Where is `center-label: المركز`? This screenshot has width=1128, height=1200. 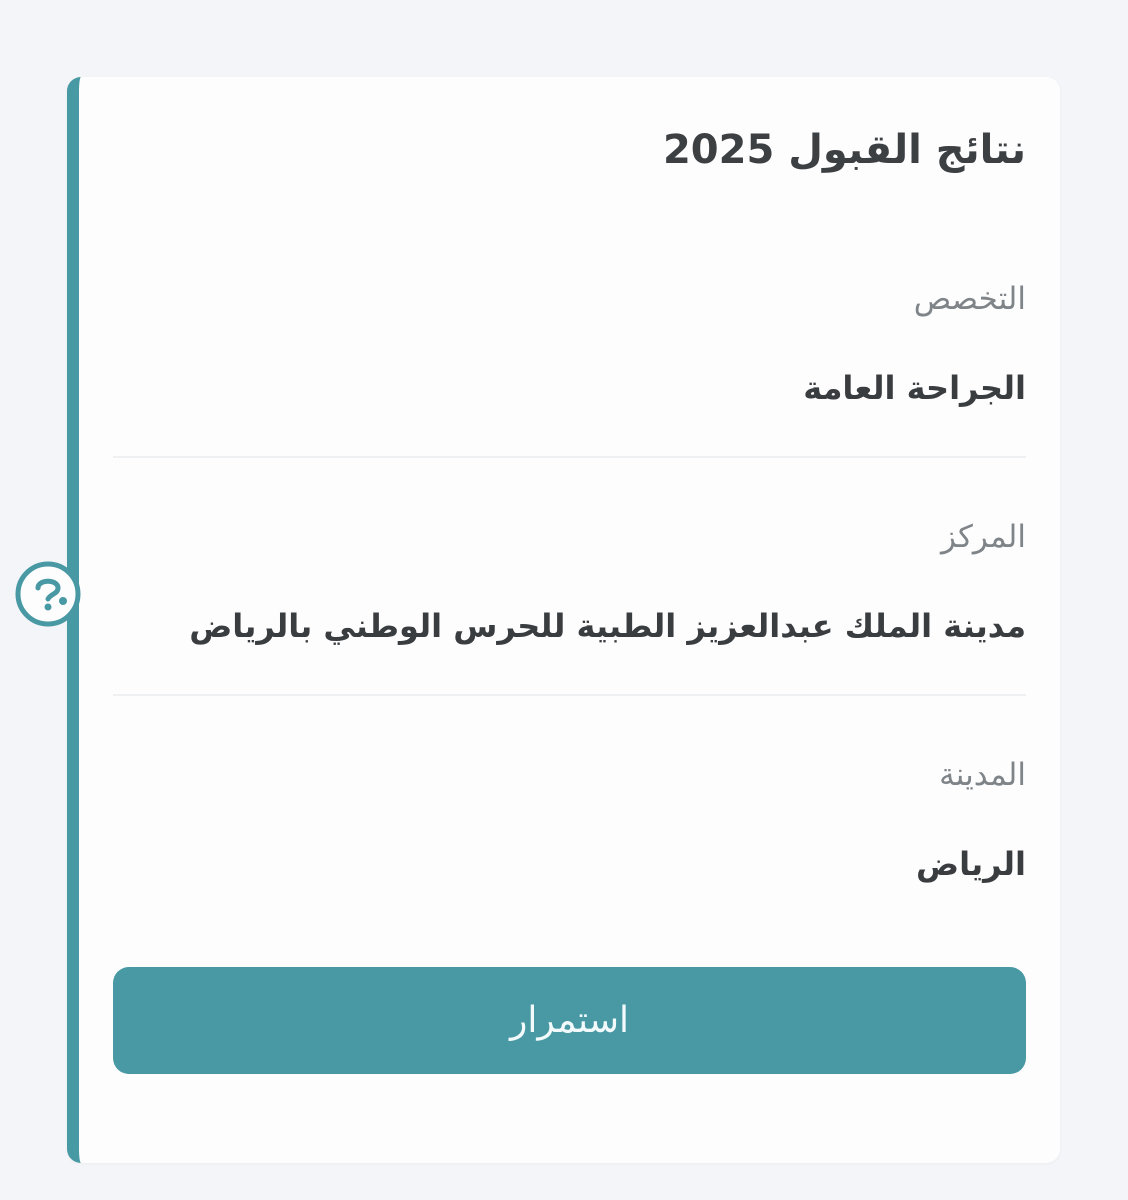 center-label: المركز is located at coordinates (983, 537).